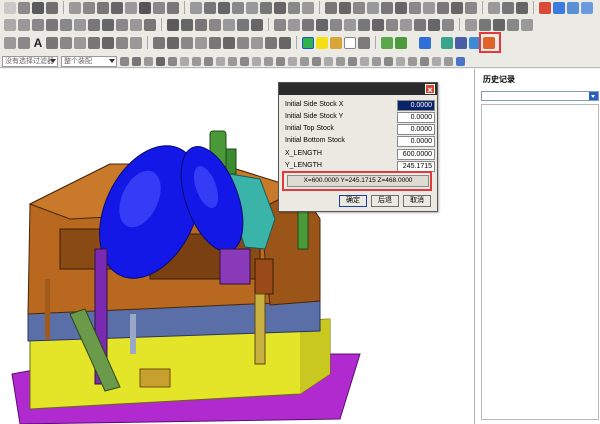  I want to click on wrap-icon, so click(457, 7).